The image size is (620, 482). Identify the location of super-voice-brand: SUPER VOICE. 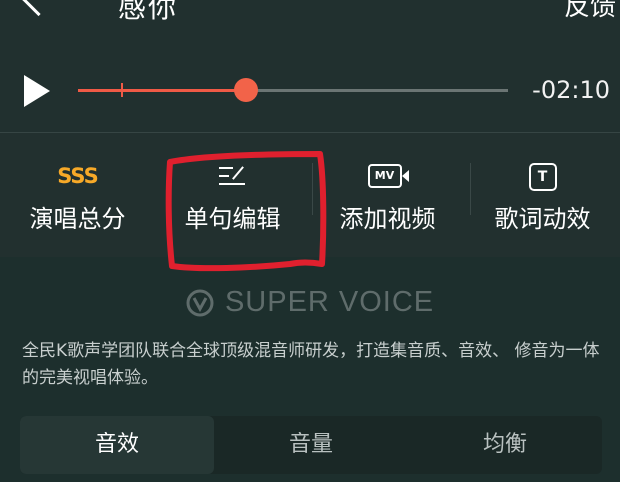
(310, 306).